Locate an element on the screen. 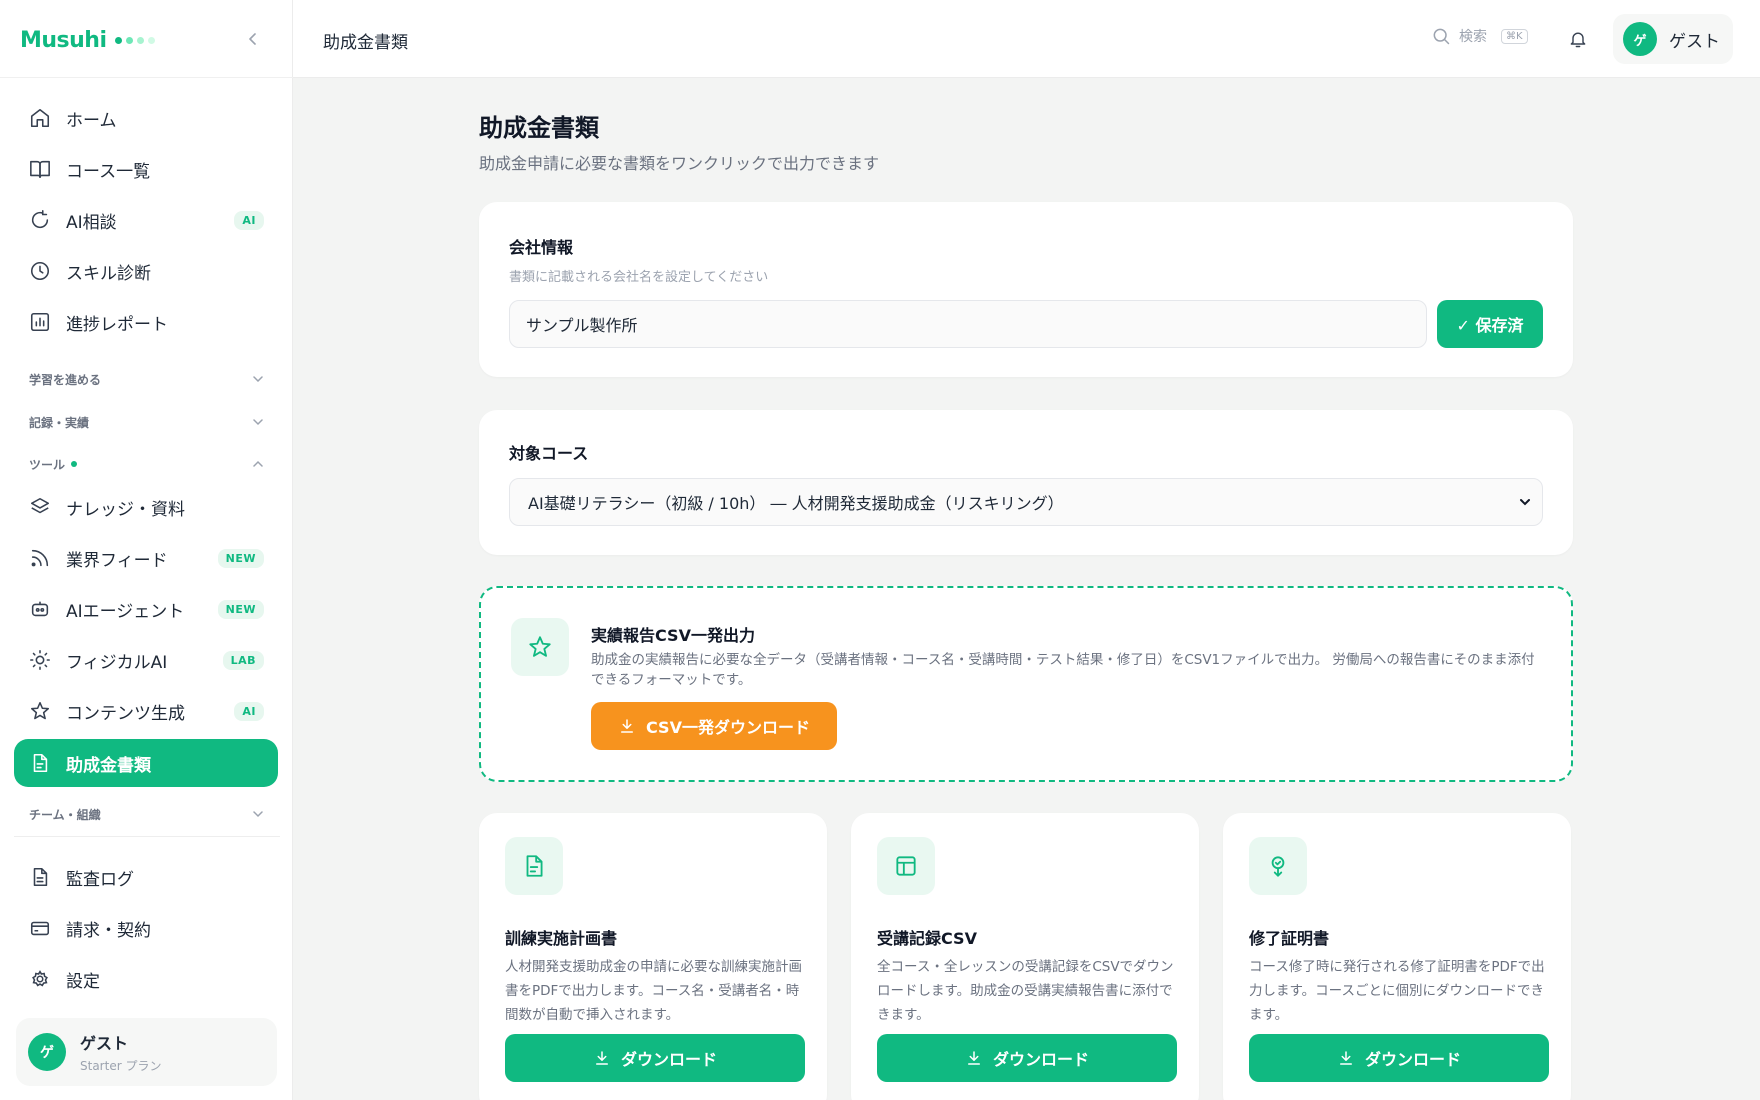 The image size is (1760, 1100). user-menu-button: ゲ ゲスト is located at coordinates (1673, 39).